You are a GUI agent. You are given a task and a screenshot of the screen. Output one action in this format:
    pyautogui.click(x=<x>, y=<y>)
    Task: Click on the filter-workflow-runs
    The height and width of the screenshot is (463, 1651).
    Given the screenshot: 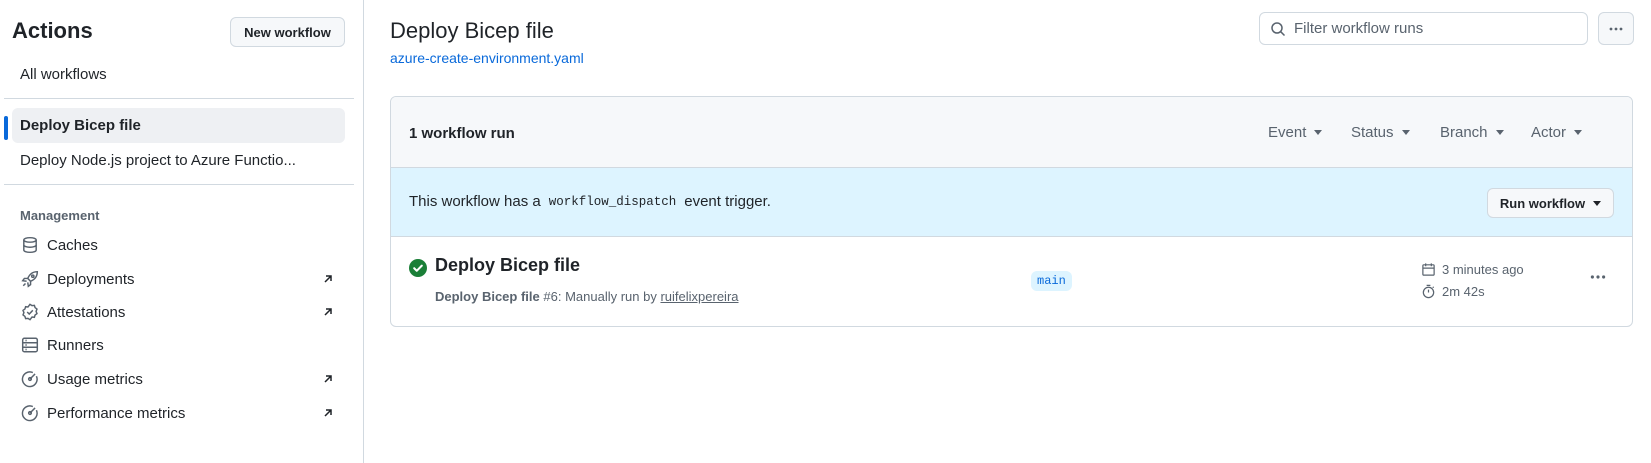 What is the action you would take?
    pyautogui.click(x=1423, y=28)
    